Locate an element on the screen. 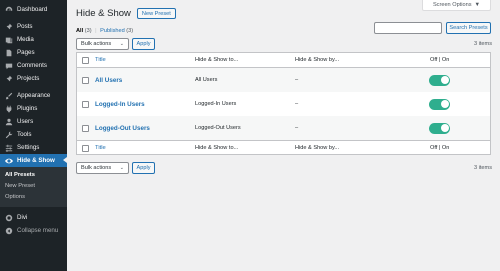 This screenshot has width=500, height=271. media-icon is located at coordinates (8, 39).